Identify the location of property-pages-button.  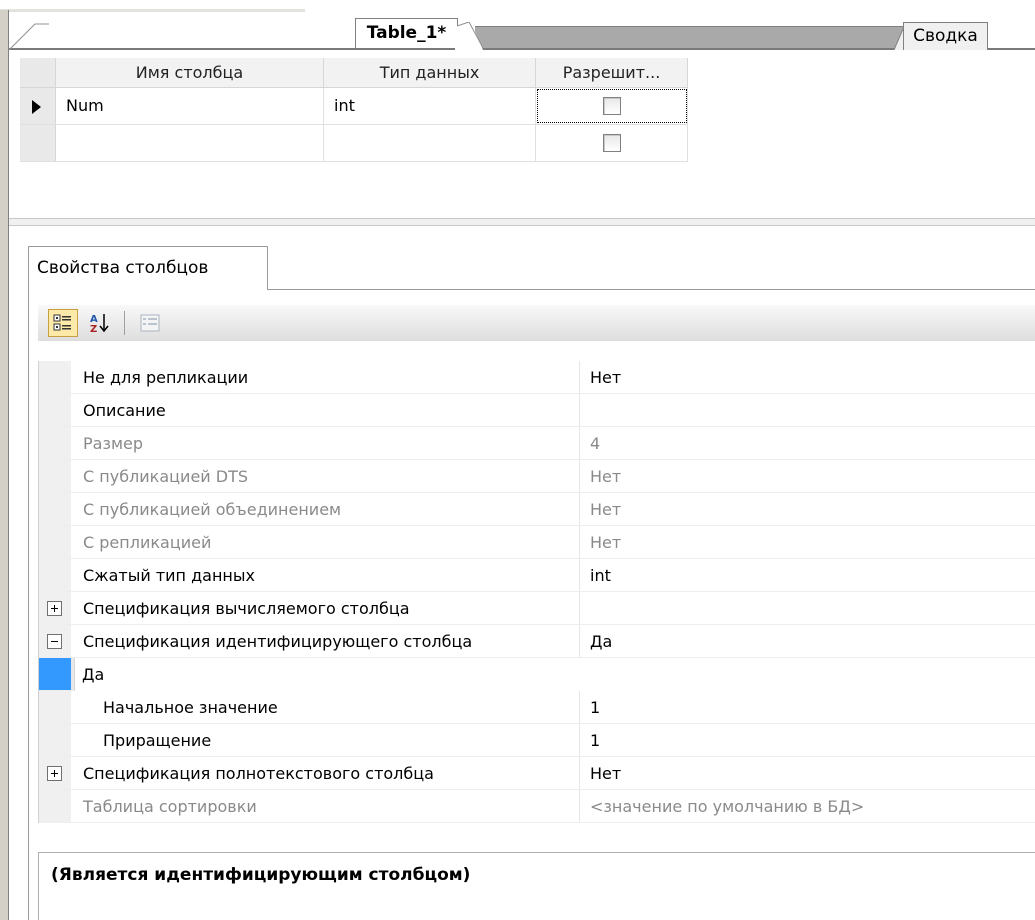
(150, 323).